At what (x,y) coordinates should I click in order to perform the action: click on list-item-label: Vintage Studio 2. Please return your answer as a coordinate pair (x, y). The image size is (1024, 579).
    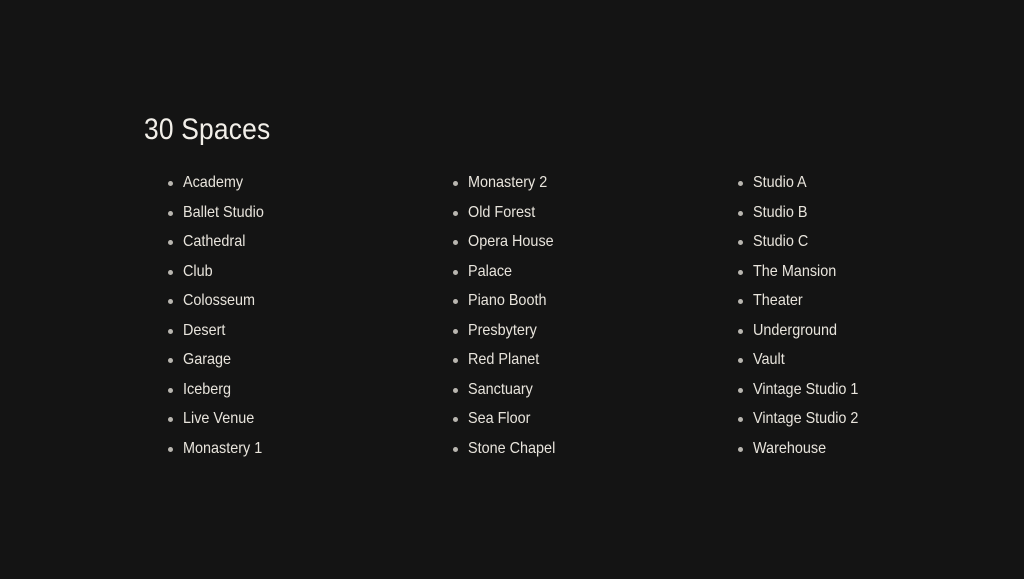
    Looking at the image, I should click on (806, 418).